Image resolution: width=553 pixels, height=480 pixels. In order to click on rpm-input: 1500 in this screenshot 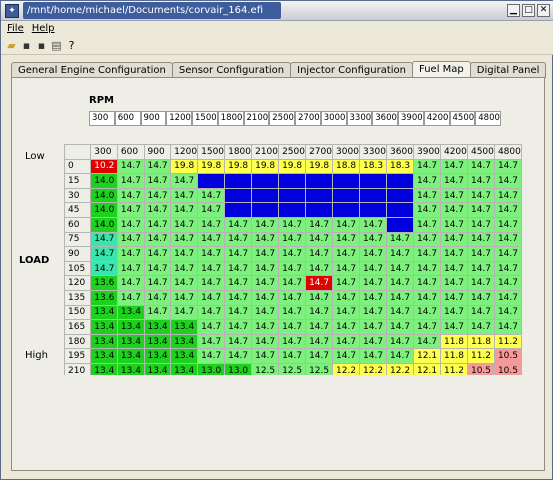, I will do `click(205, 118)`.